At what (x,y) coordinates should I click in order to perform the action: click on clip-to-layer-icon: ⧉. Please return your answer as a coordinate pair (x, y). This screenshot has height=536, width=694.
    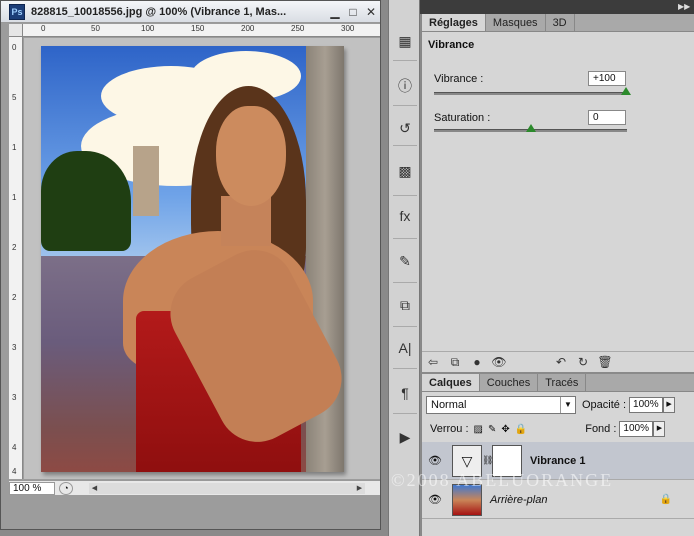
    Looking at the image, I should click on (455, 362).